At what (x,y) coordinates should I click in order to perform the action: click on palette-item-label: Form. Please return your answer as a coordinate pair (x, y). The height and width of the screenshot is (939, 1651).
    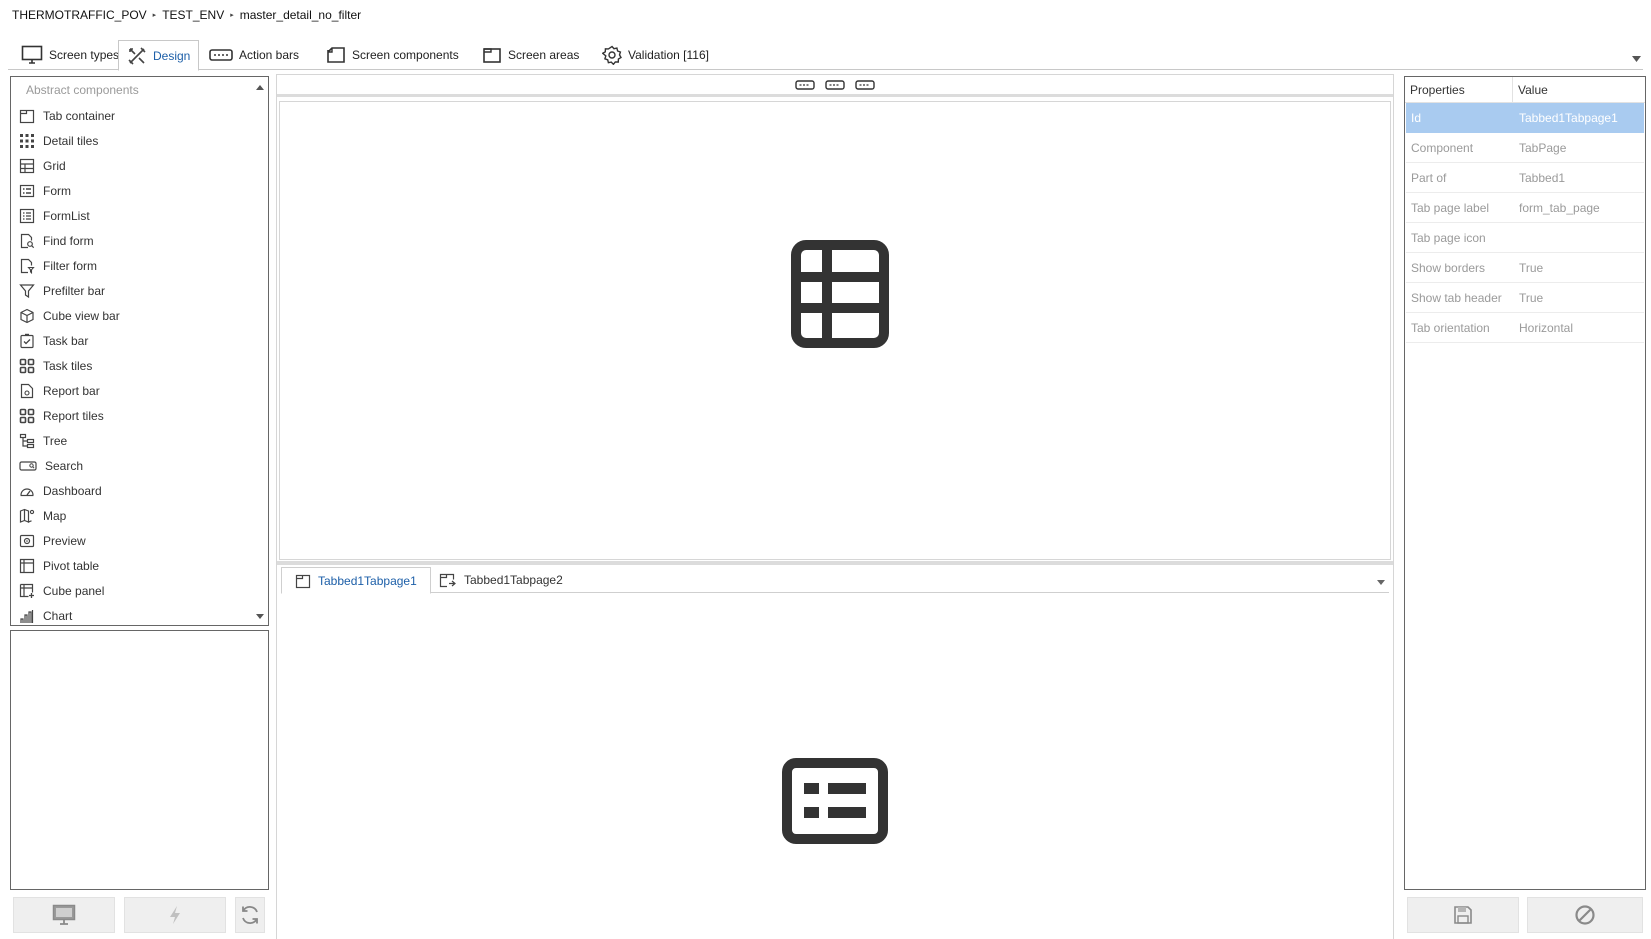
    Looking at the image, I should click on (57, 190).